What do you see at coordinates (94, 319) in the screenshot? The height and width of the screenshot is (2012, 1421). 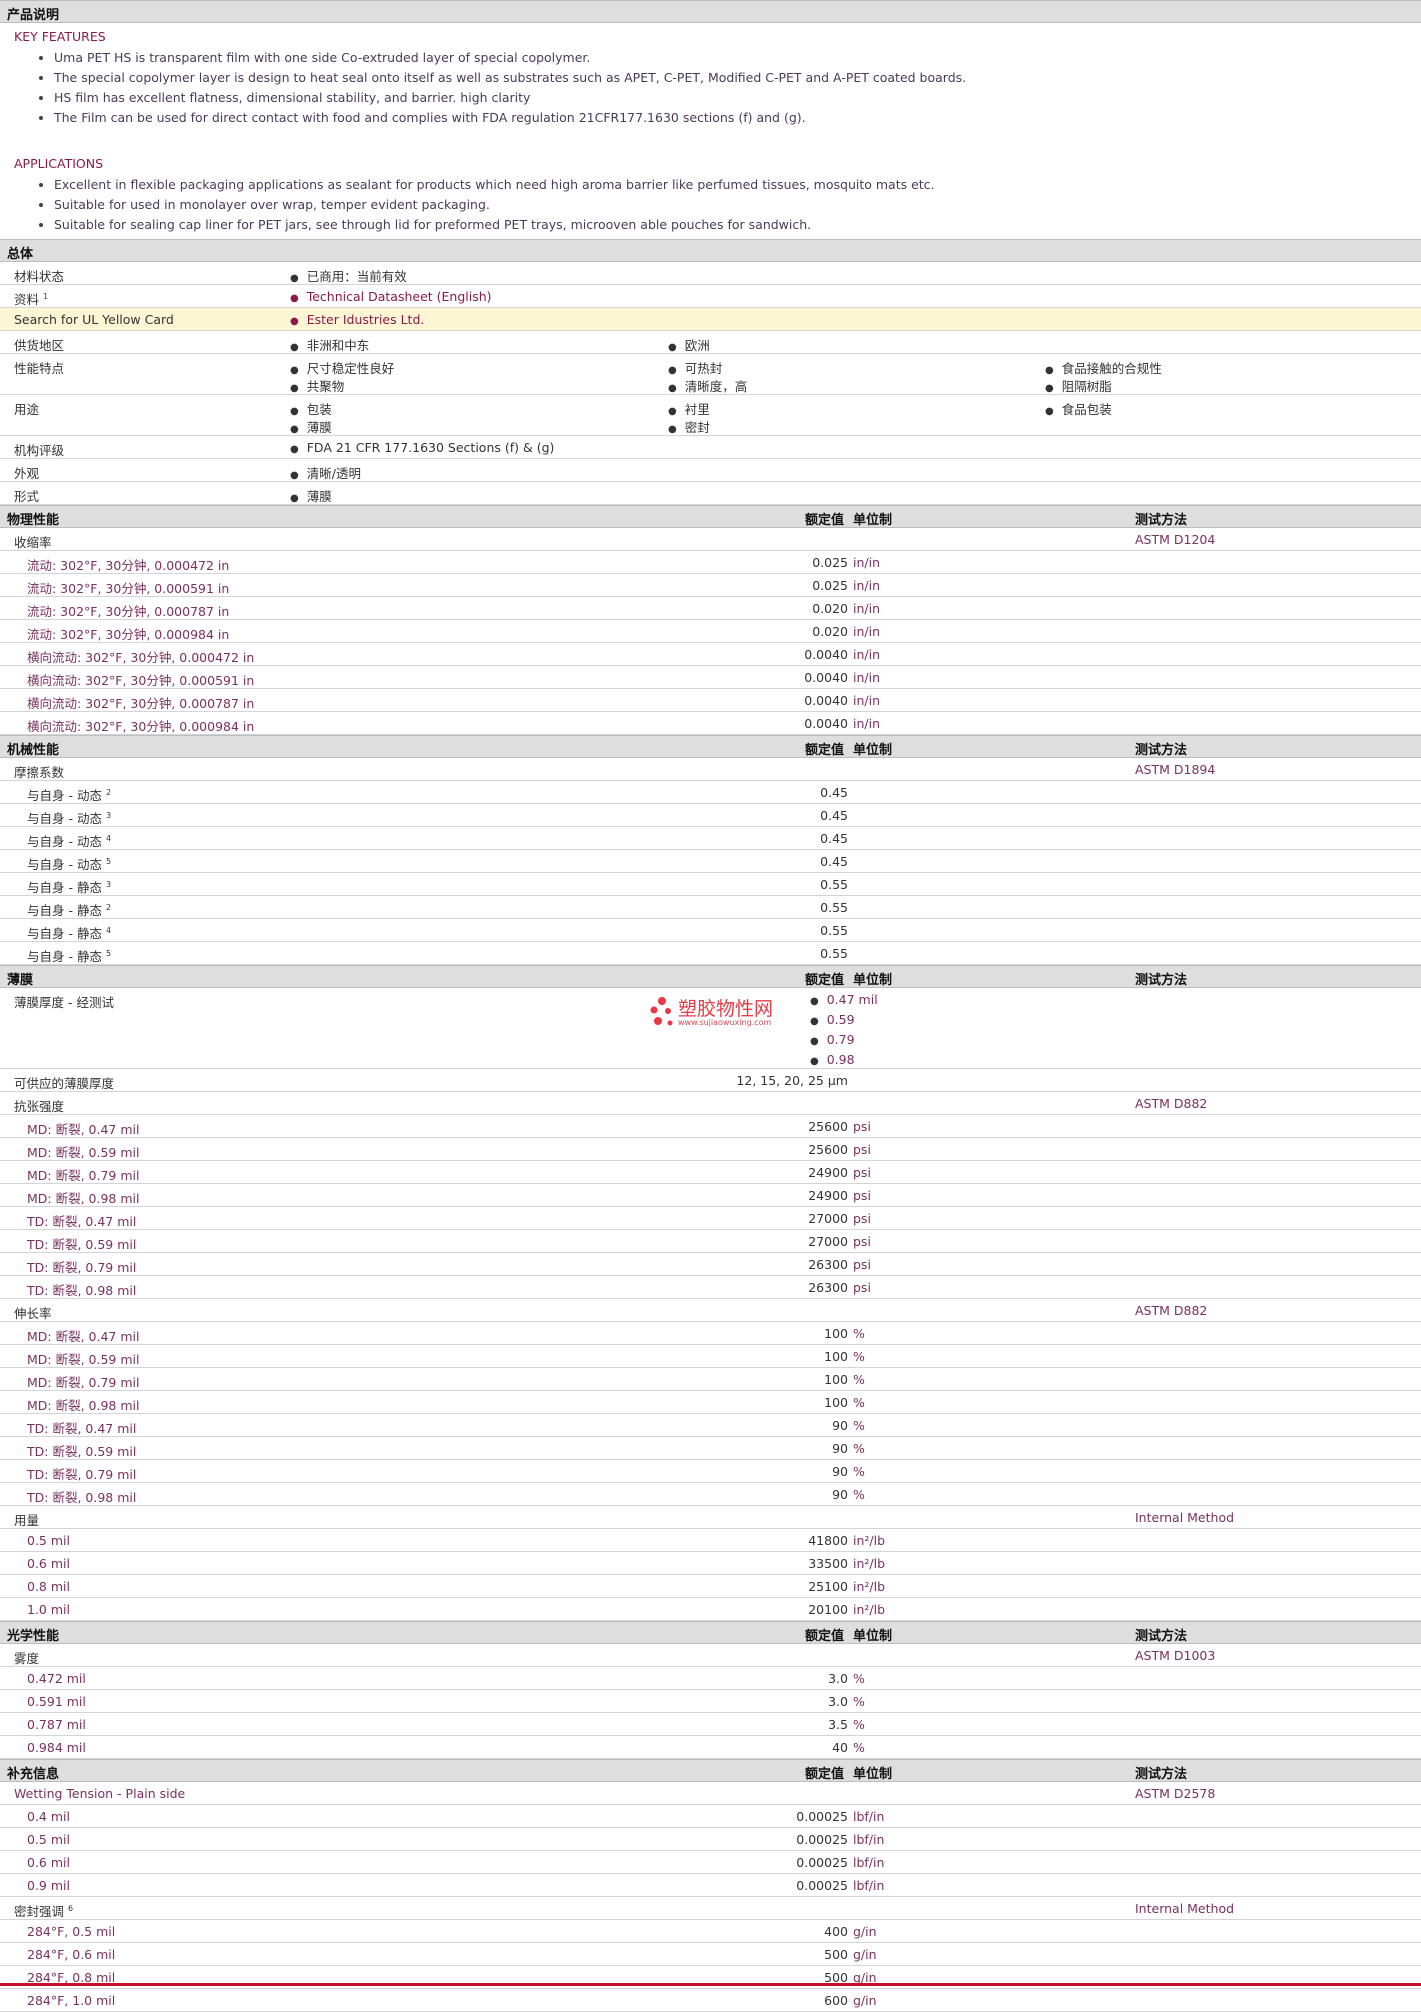 I see `ul-yellow-card-link: Search for UL Yellow Card` at bounding box center [94, 319].